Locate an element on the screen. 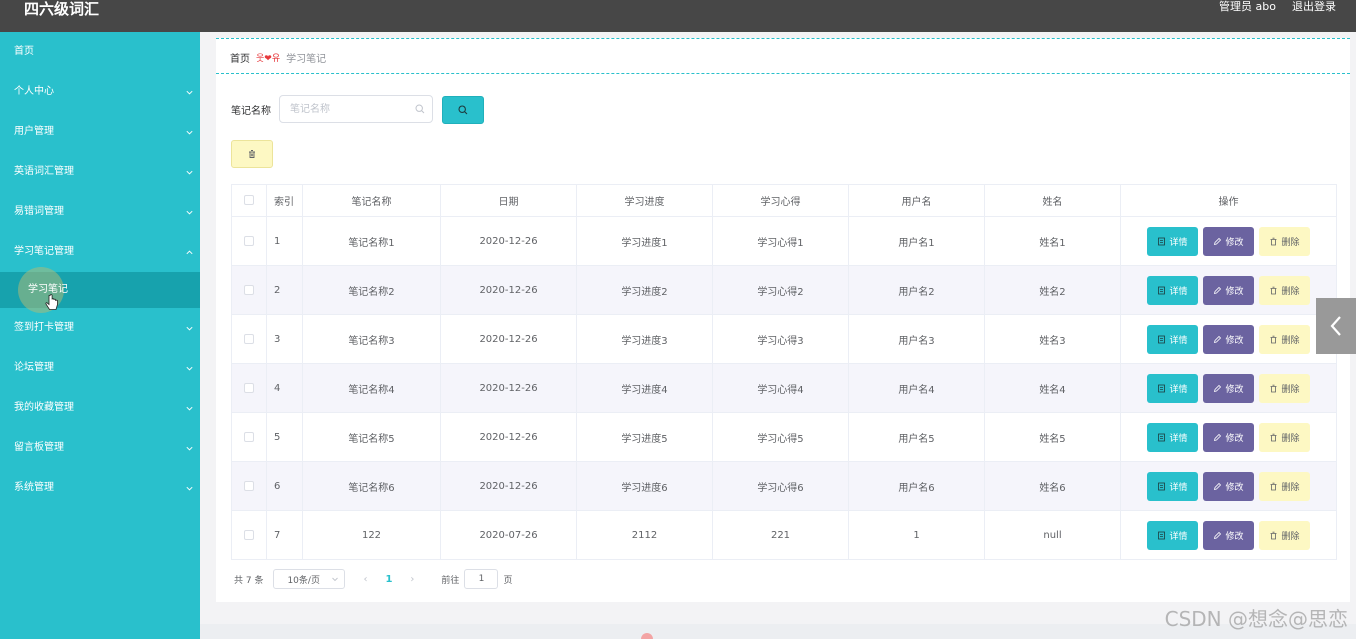  bottom-indicator is located at coordinates (647, 636).